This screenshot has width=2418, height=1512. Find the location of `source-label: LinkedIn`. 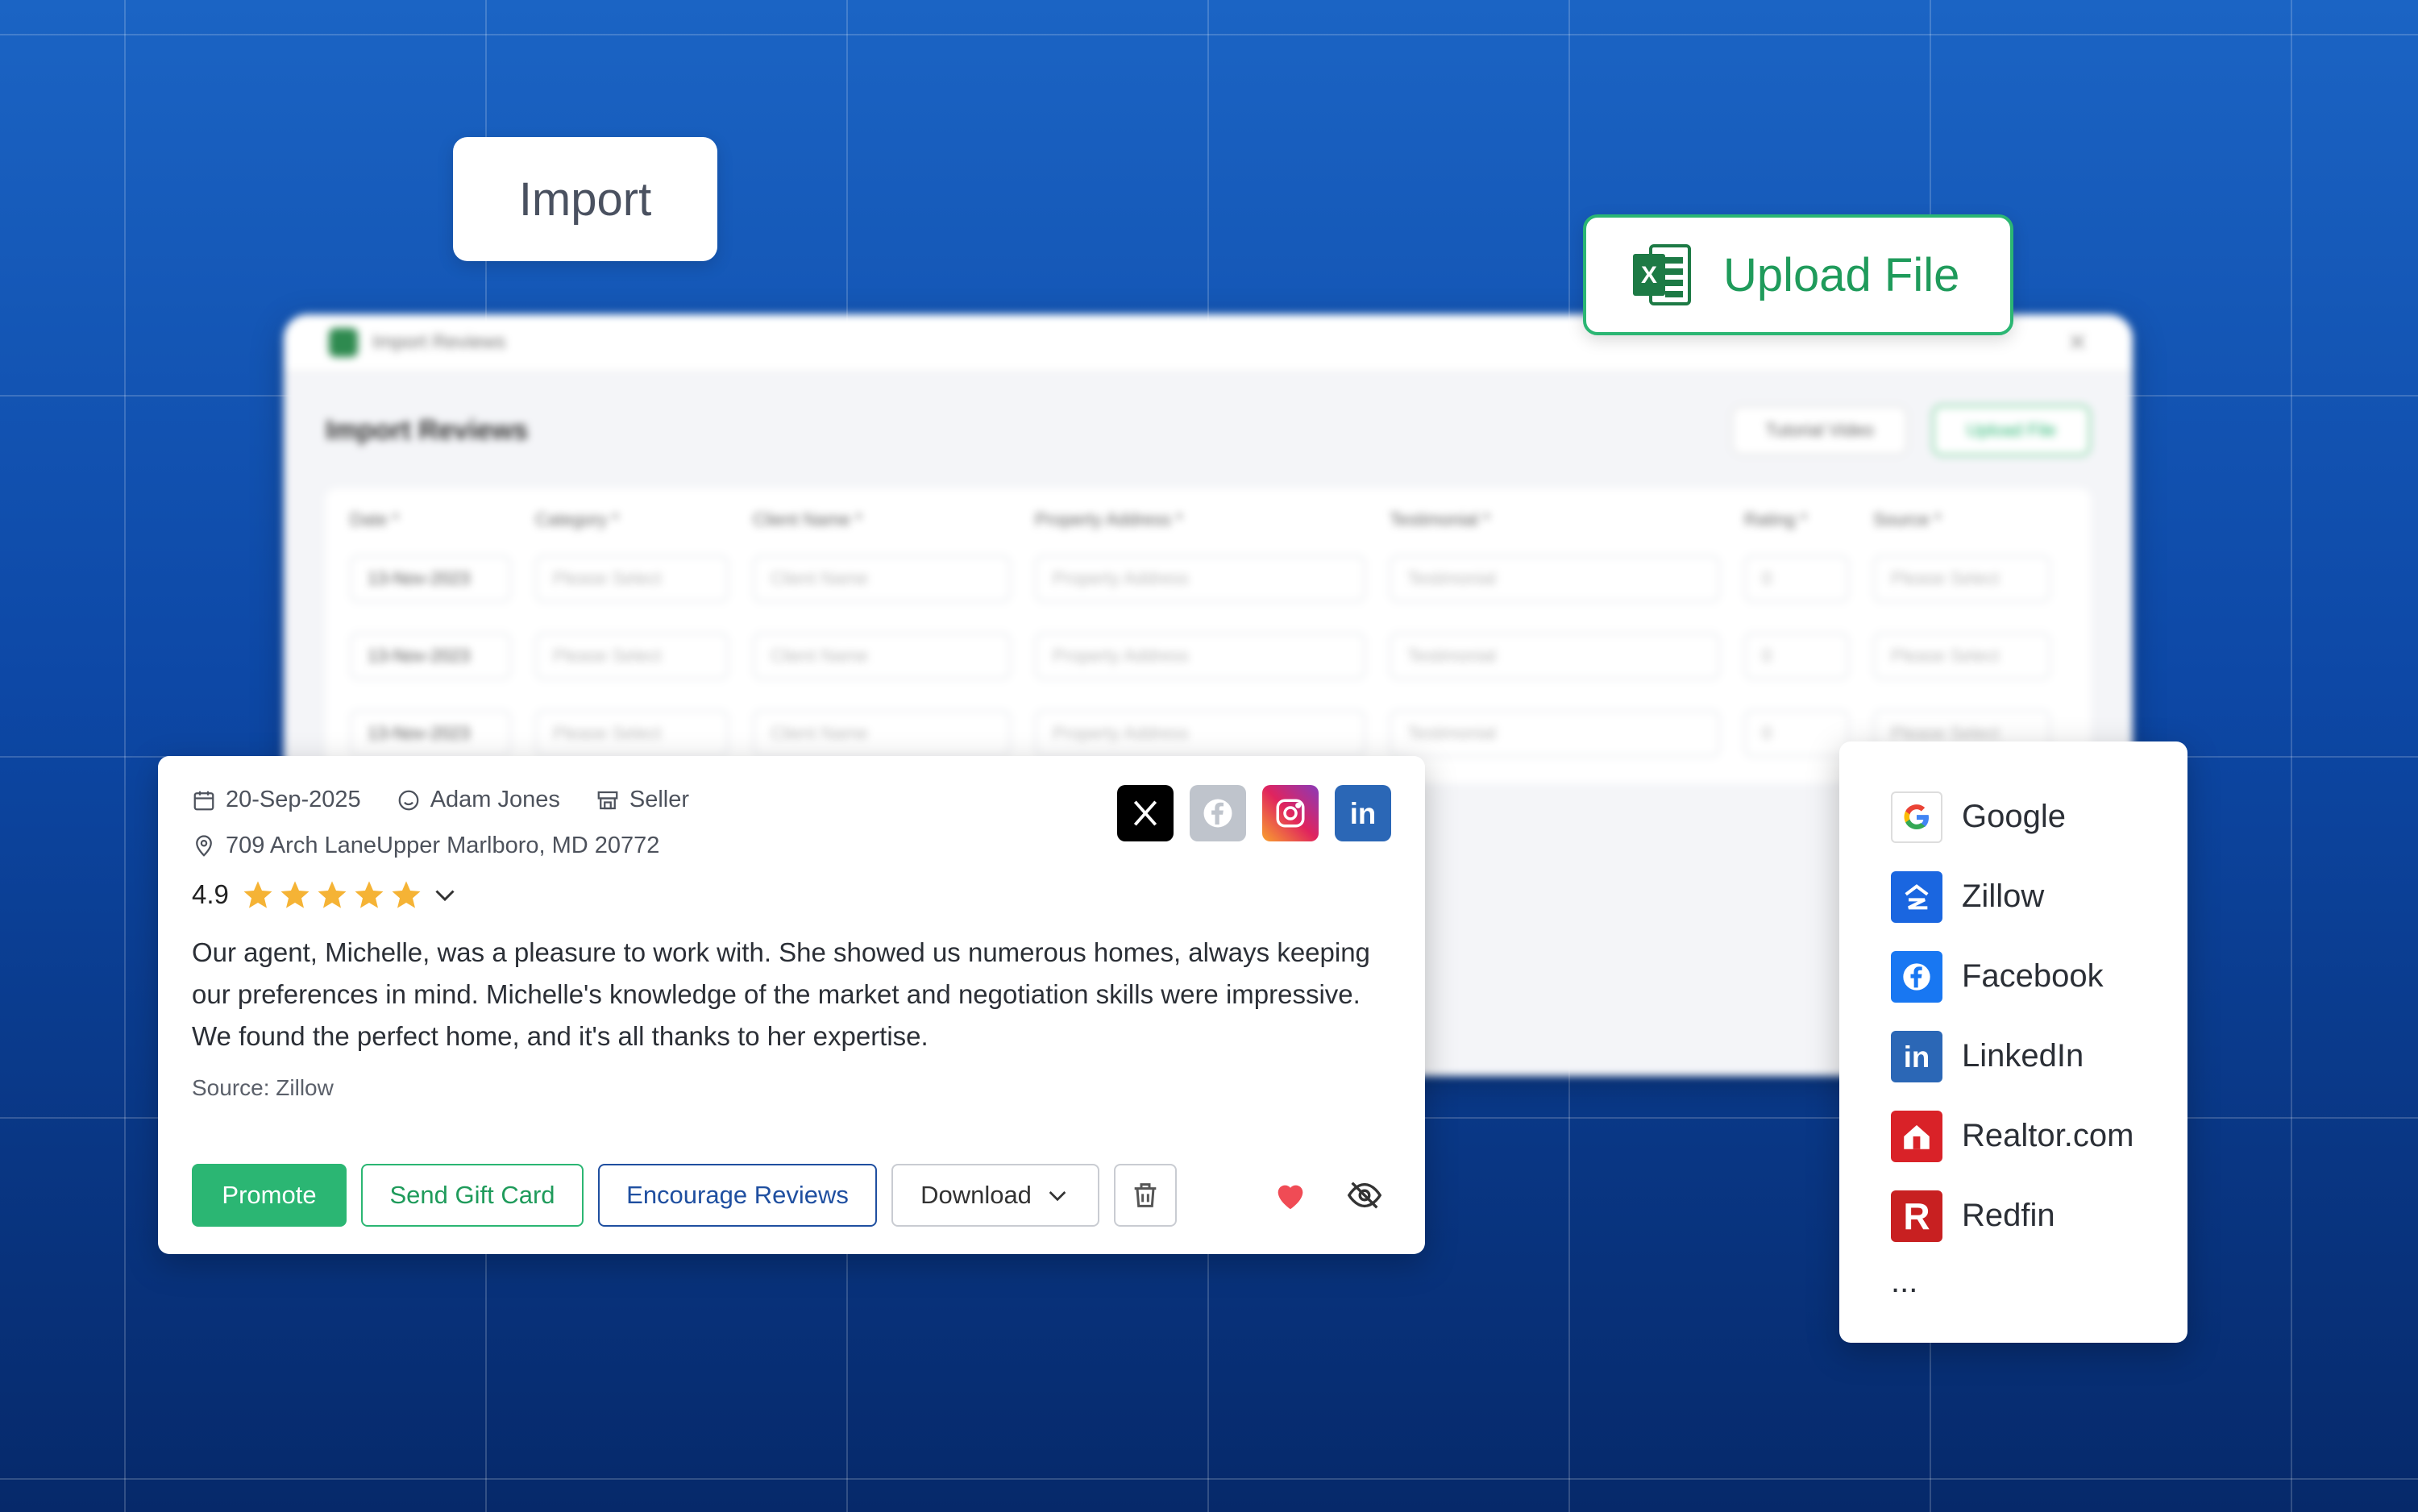

source-label: LinkedIn is located at coordinates (2023, 1056).